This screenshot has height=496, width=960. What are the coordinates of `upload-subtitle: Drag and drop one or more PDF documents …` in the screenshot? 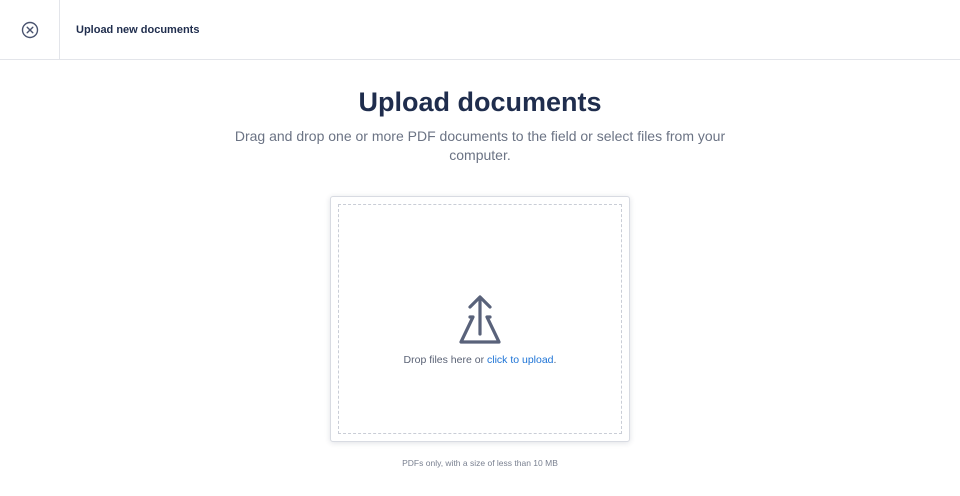 It's located at (480, 145).